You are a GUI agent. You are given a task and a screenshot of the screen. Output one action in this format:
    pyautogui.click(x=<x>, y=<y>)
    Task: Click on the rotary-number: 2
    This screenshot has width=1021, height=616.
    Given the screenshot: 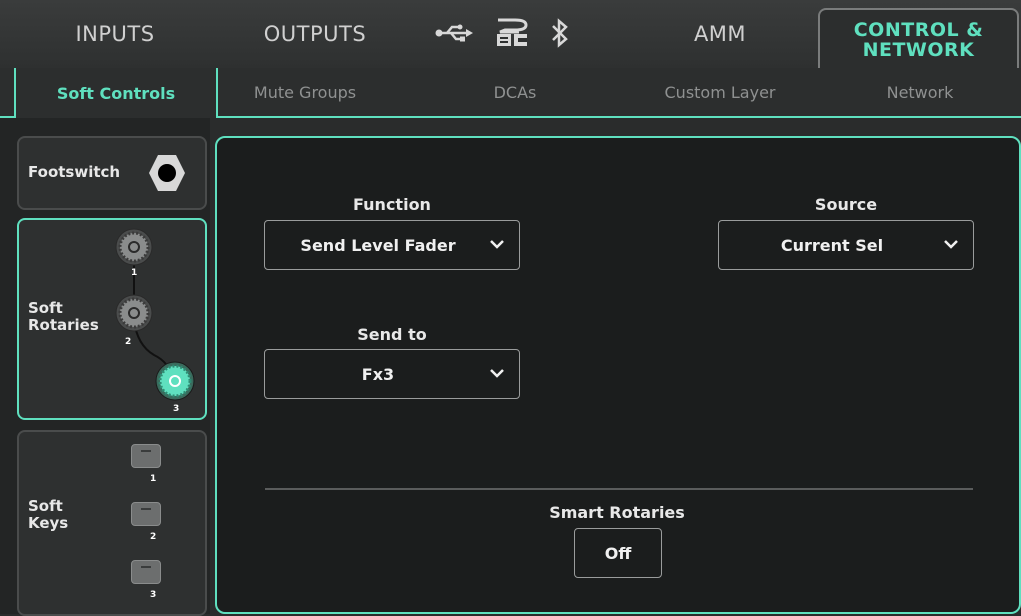 What is the action you would take?
    pyautogui.click(x=128, y=342)
    